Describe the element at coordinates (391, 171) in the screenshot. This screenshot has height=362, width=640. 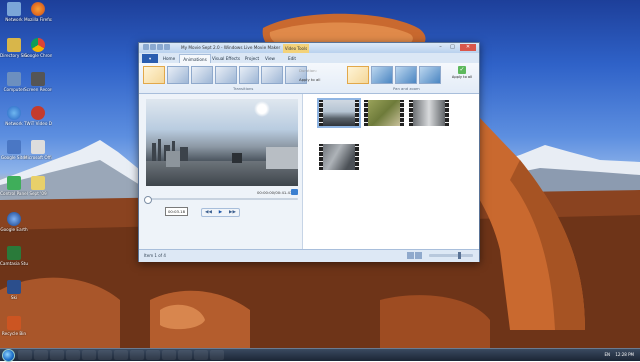
I see `storyboard-pane` at that location.